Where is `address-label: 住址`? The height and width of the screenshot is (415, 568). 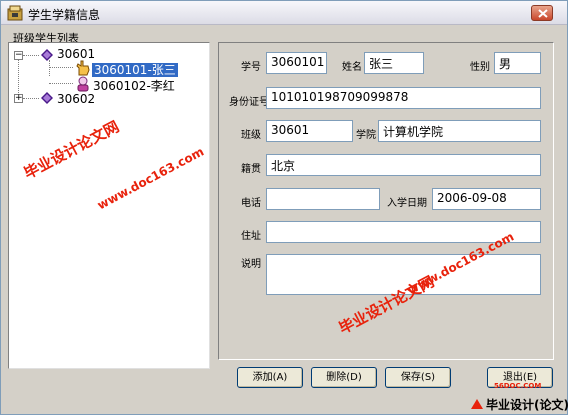
address-label: 住址 is located at coordinates (251, 236).